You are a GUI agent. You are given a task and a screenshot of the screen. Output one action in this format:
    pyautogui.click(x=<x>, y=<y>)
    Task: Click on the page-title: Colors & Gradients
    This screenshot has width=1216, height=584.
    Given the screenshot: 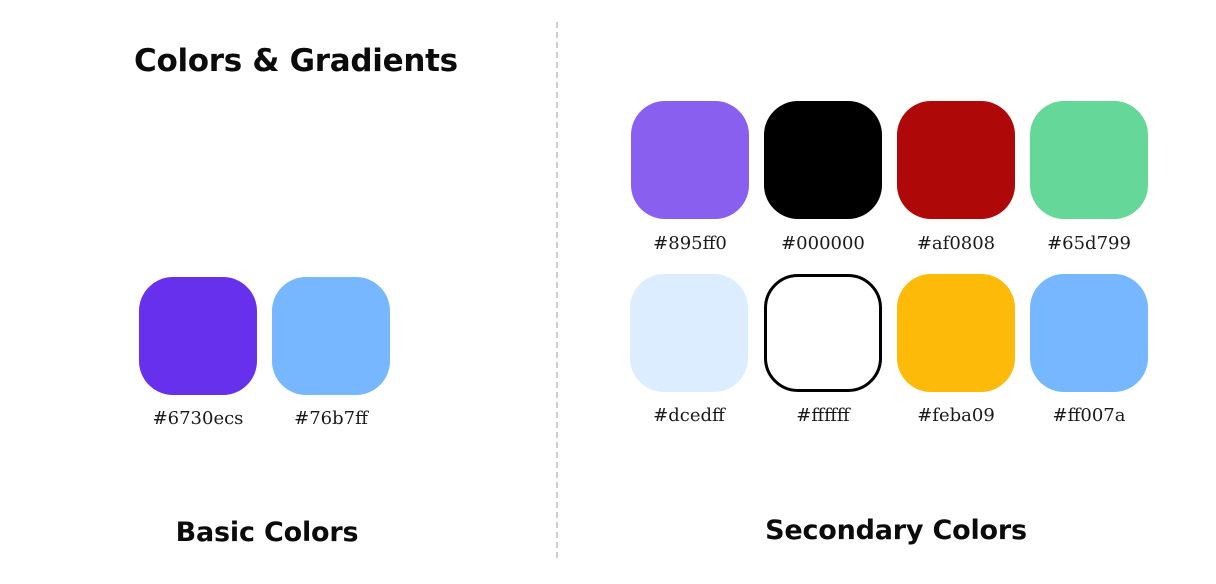 What is the action you would take?
    pyautogui.click(x=296, y=61)
    